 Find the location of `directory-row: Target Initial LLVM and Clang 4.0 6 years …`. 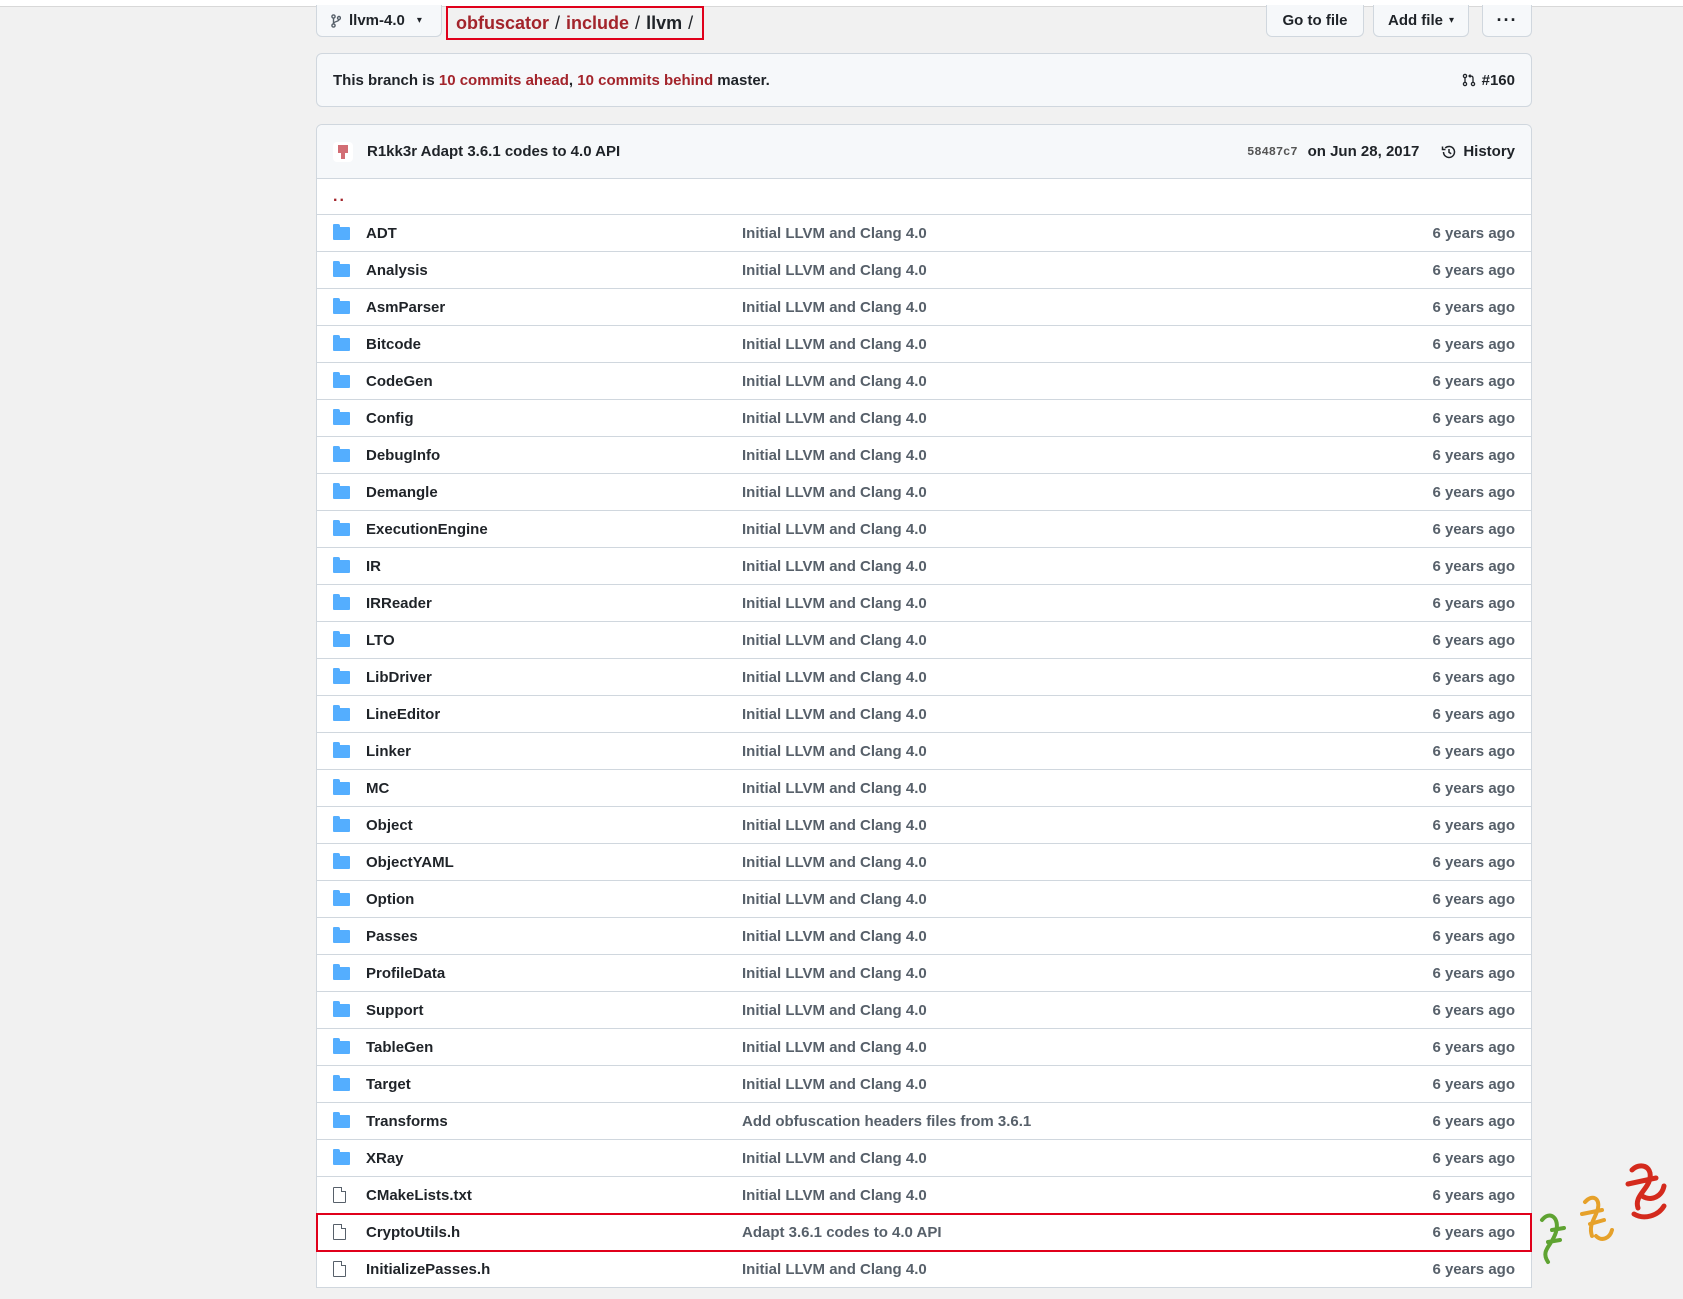

directory-row: Target Initial LLVM and Clang 4.0 6 years … is located at coordinates (924, 1084).